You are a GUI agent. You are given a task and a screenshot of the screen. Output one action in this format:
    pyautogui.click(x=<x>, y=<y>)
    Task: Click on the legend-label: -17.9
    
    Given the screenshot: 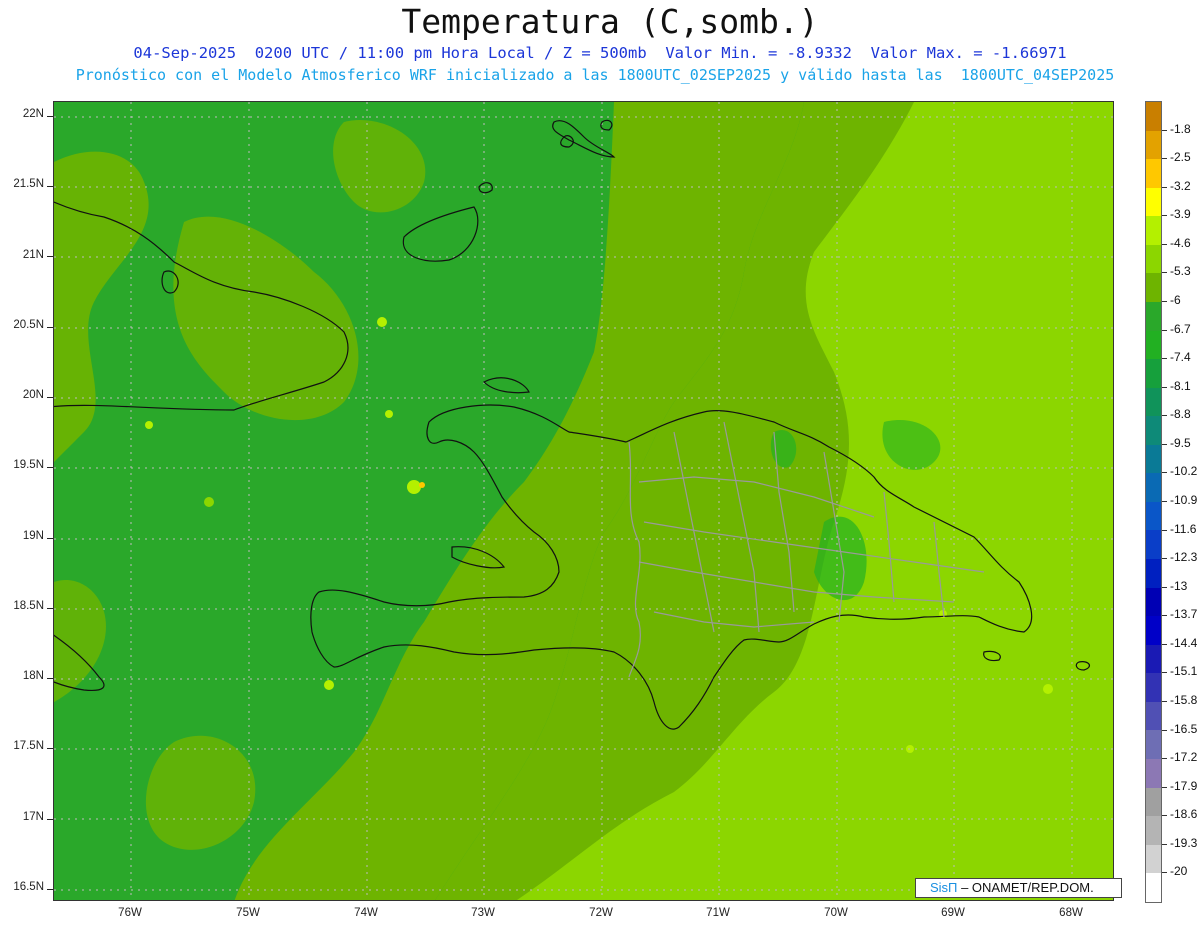 What is the action you would take?
    pyautogui.click(x=1184, y=785)
    